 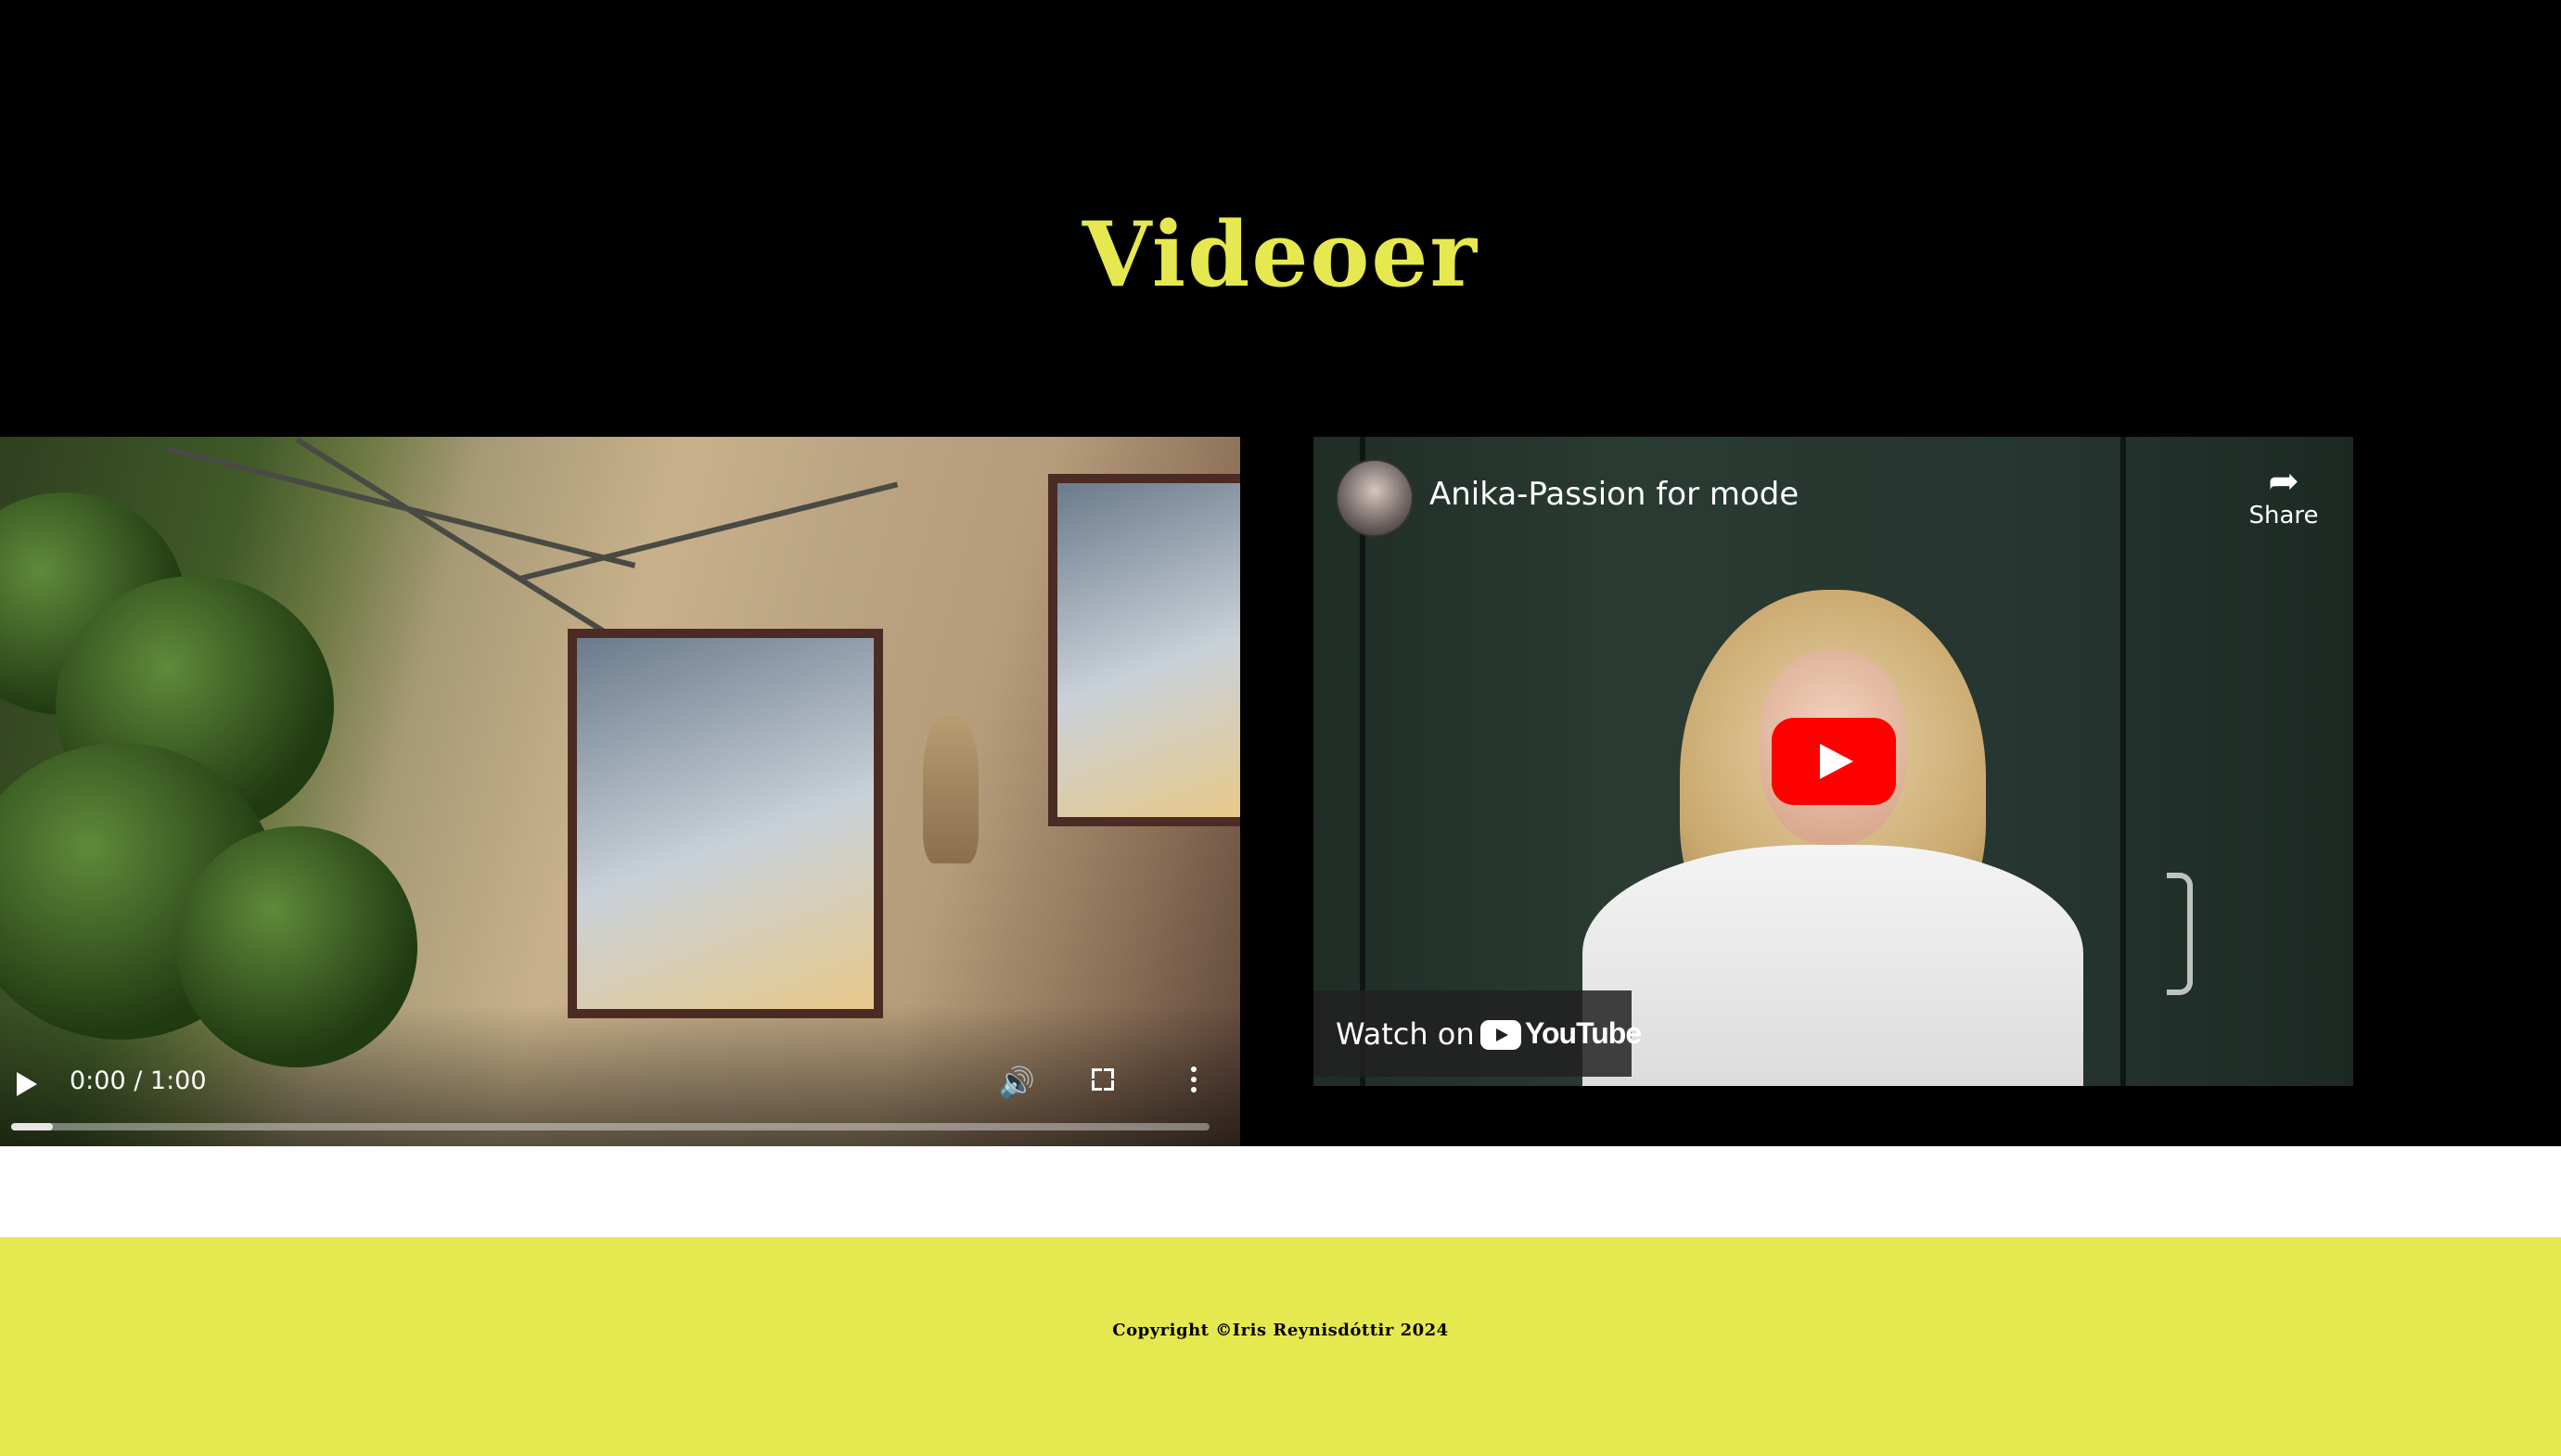 I want to click on watch-on-youtube-button: Watch on YouTube, so click(x=1477, y=1033).